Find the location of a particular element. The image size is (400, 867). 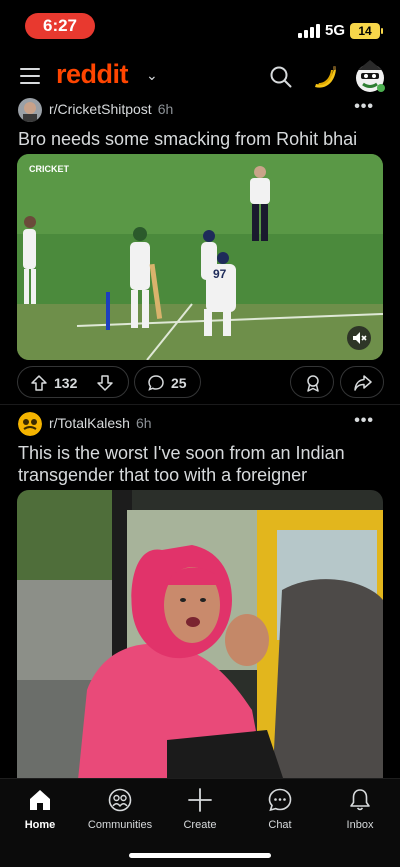

home-indicator is located at coordinates (200, 855).